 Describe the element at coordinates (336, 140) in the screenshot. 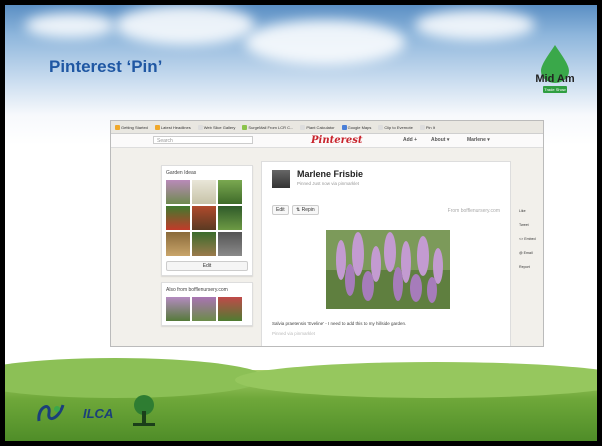

I see `pinterest-logo: Pinterest` at that location.